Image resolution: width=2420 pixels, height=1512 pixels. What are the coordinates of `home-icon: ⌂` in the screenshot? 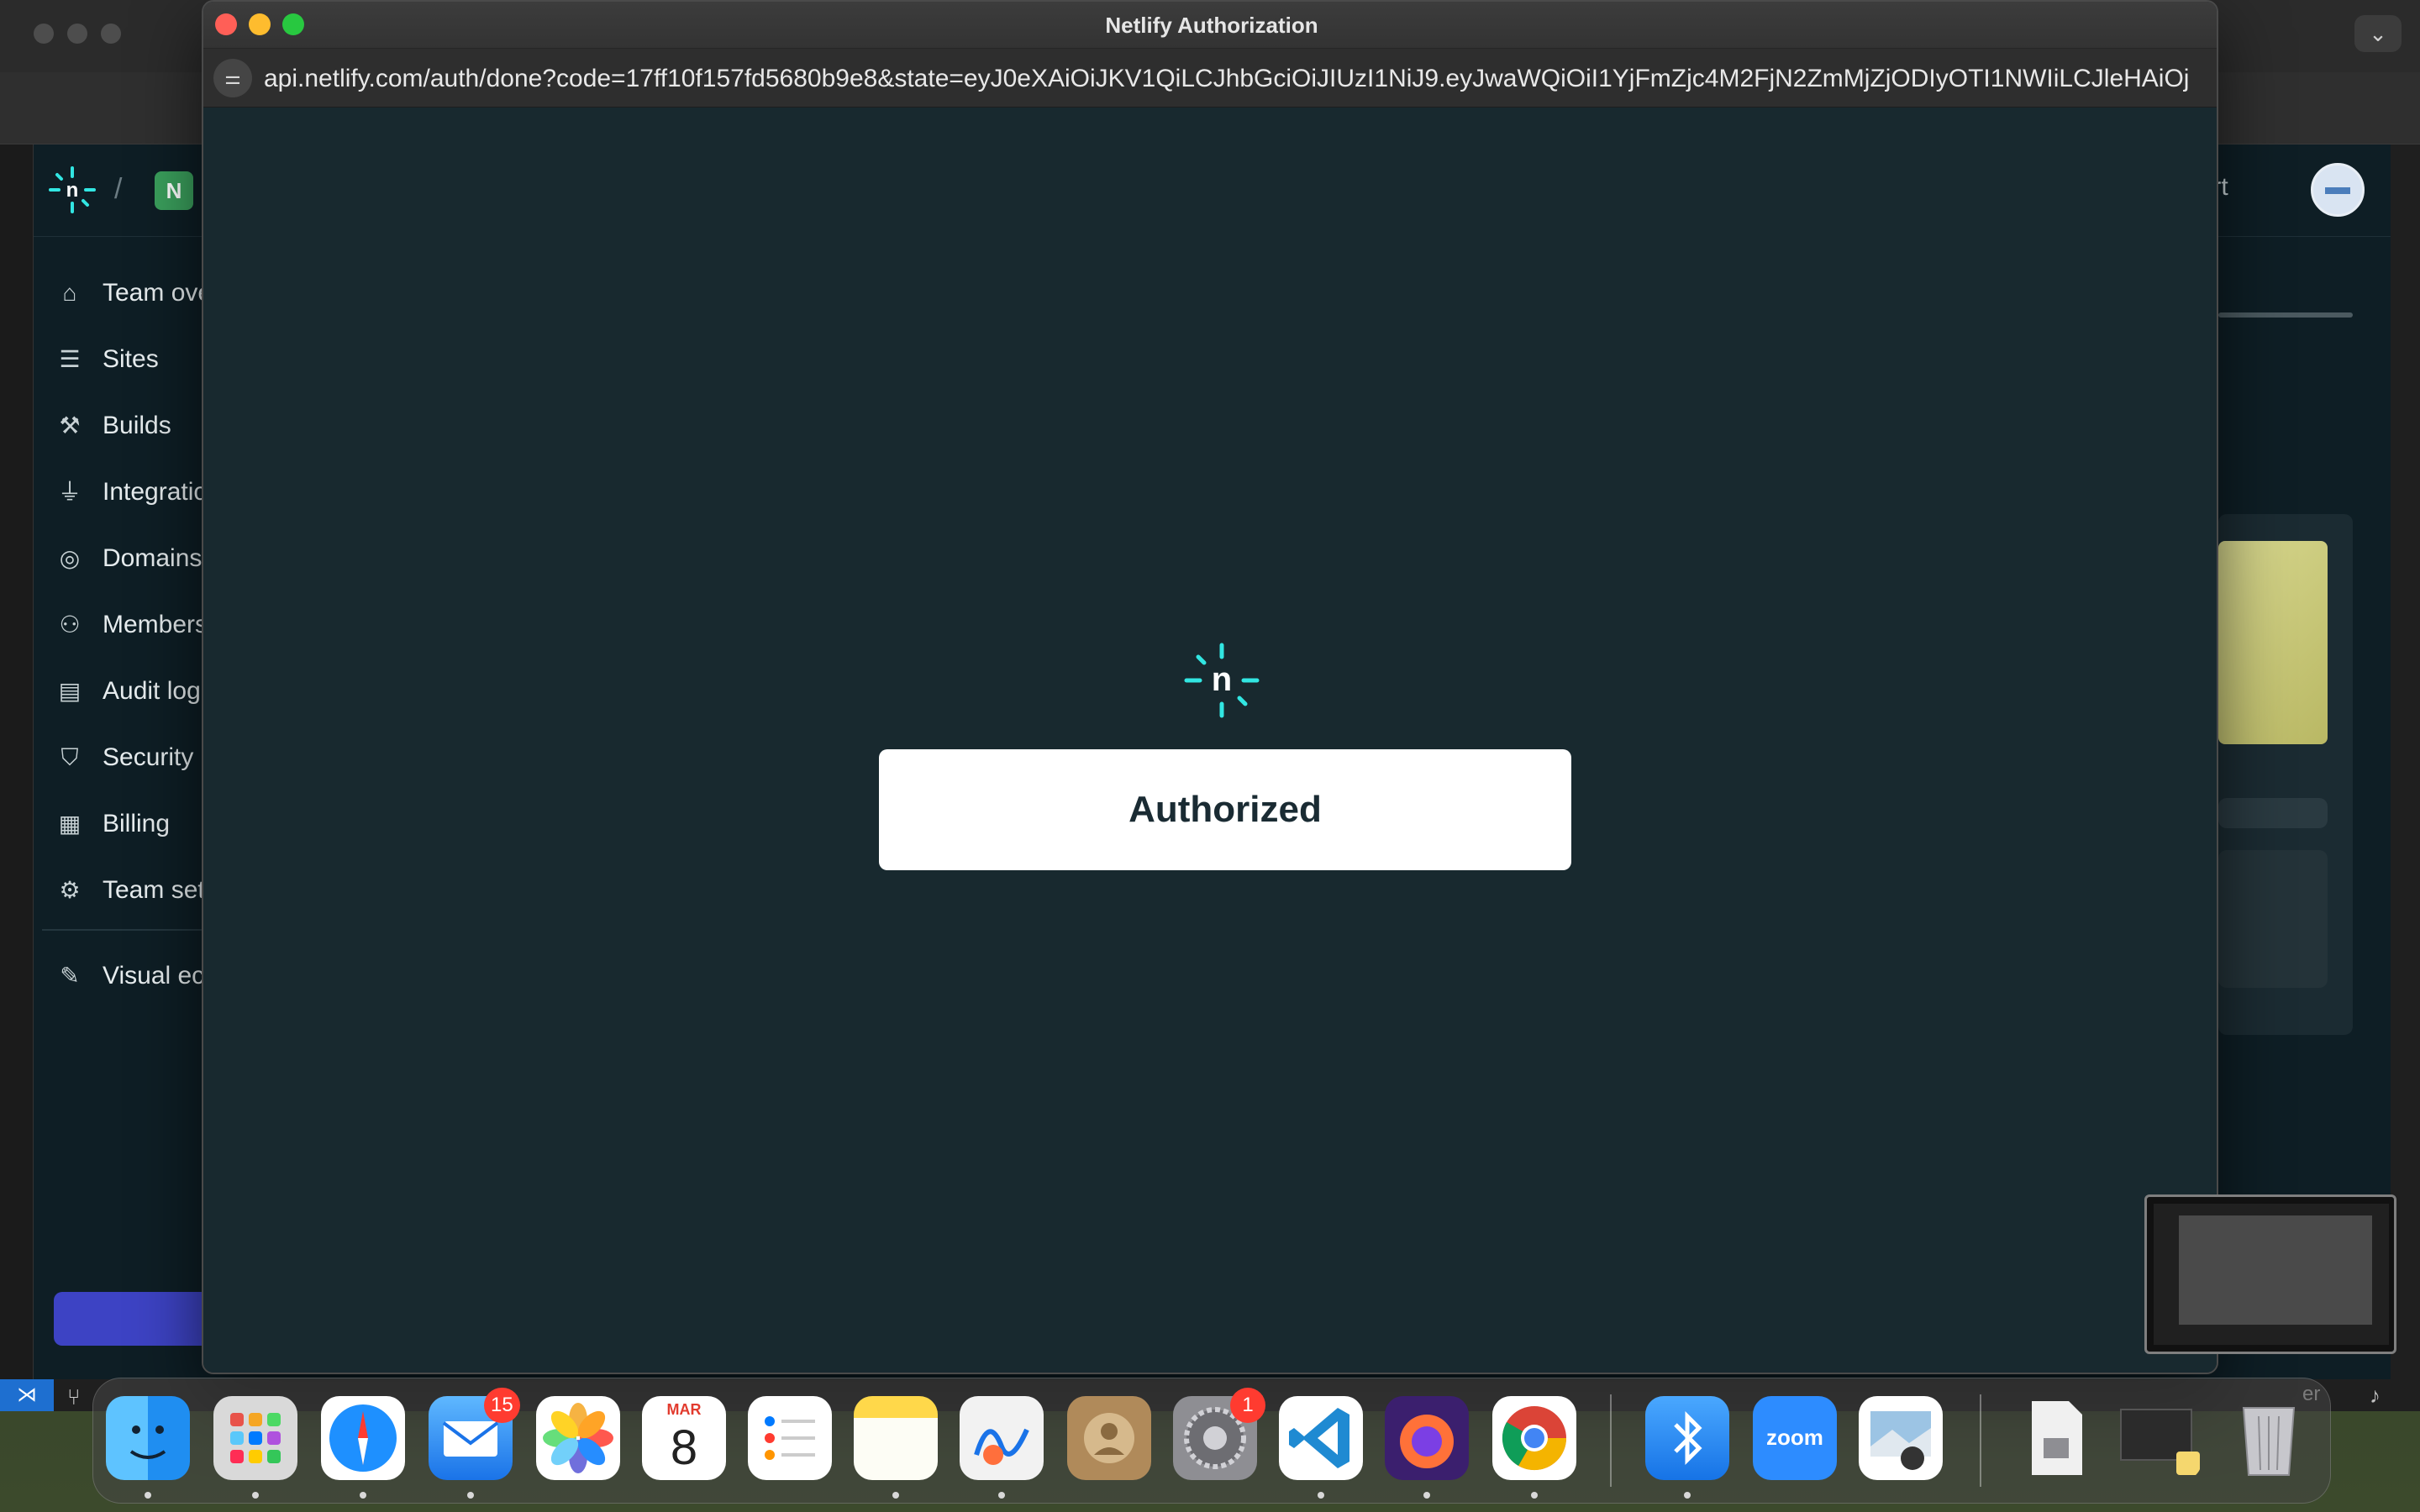 It's located at (69, 293).